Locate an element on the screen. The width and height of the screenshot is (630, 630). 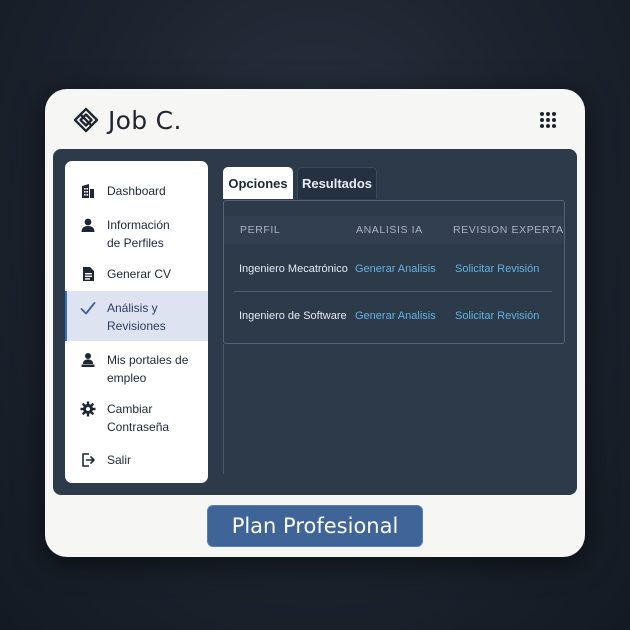
content-divider is located at coordinates (223, 409).